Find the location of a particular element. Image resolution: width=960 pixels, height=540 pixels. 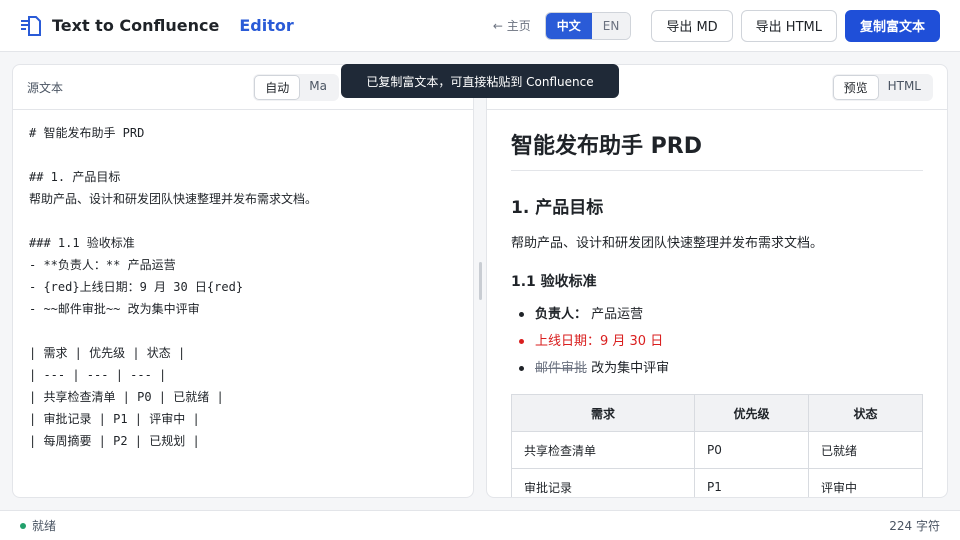

table-header-cell: 优先级 is located at coordinates (751, 413).